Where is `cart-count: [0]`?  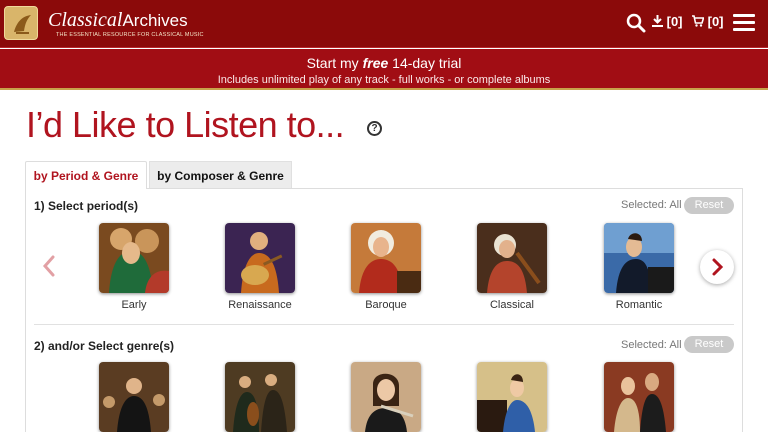 cart-count: [0] is located at coordinates (715, 21).